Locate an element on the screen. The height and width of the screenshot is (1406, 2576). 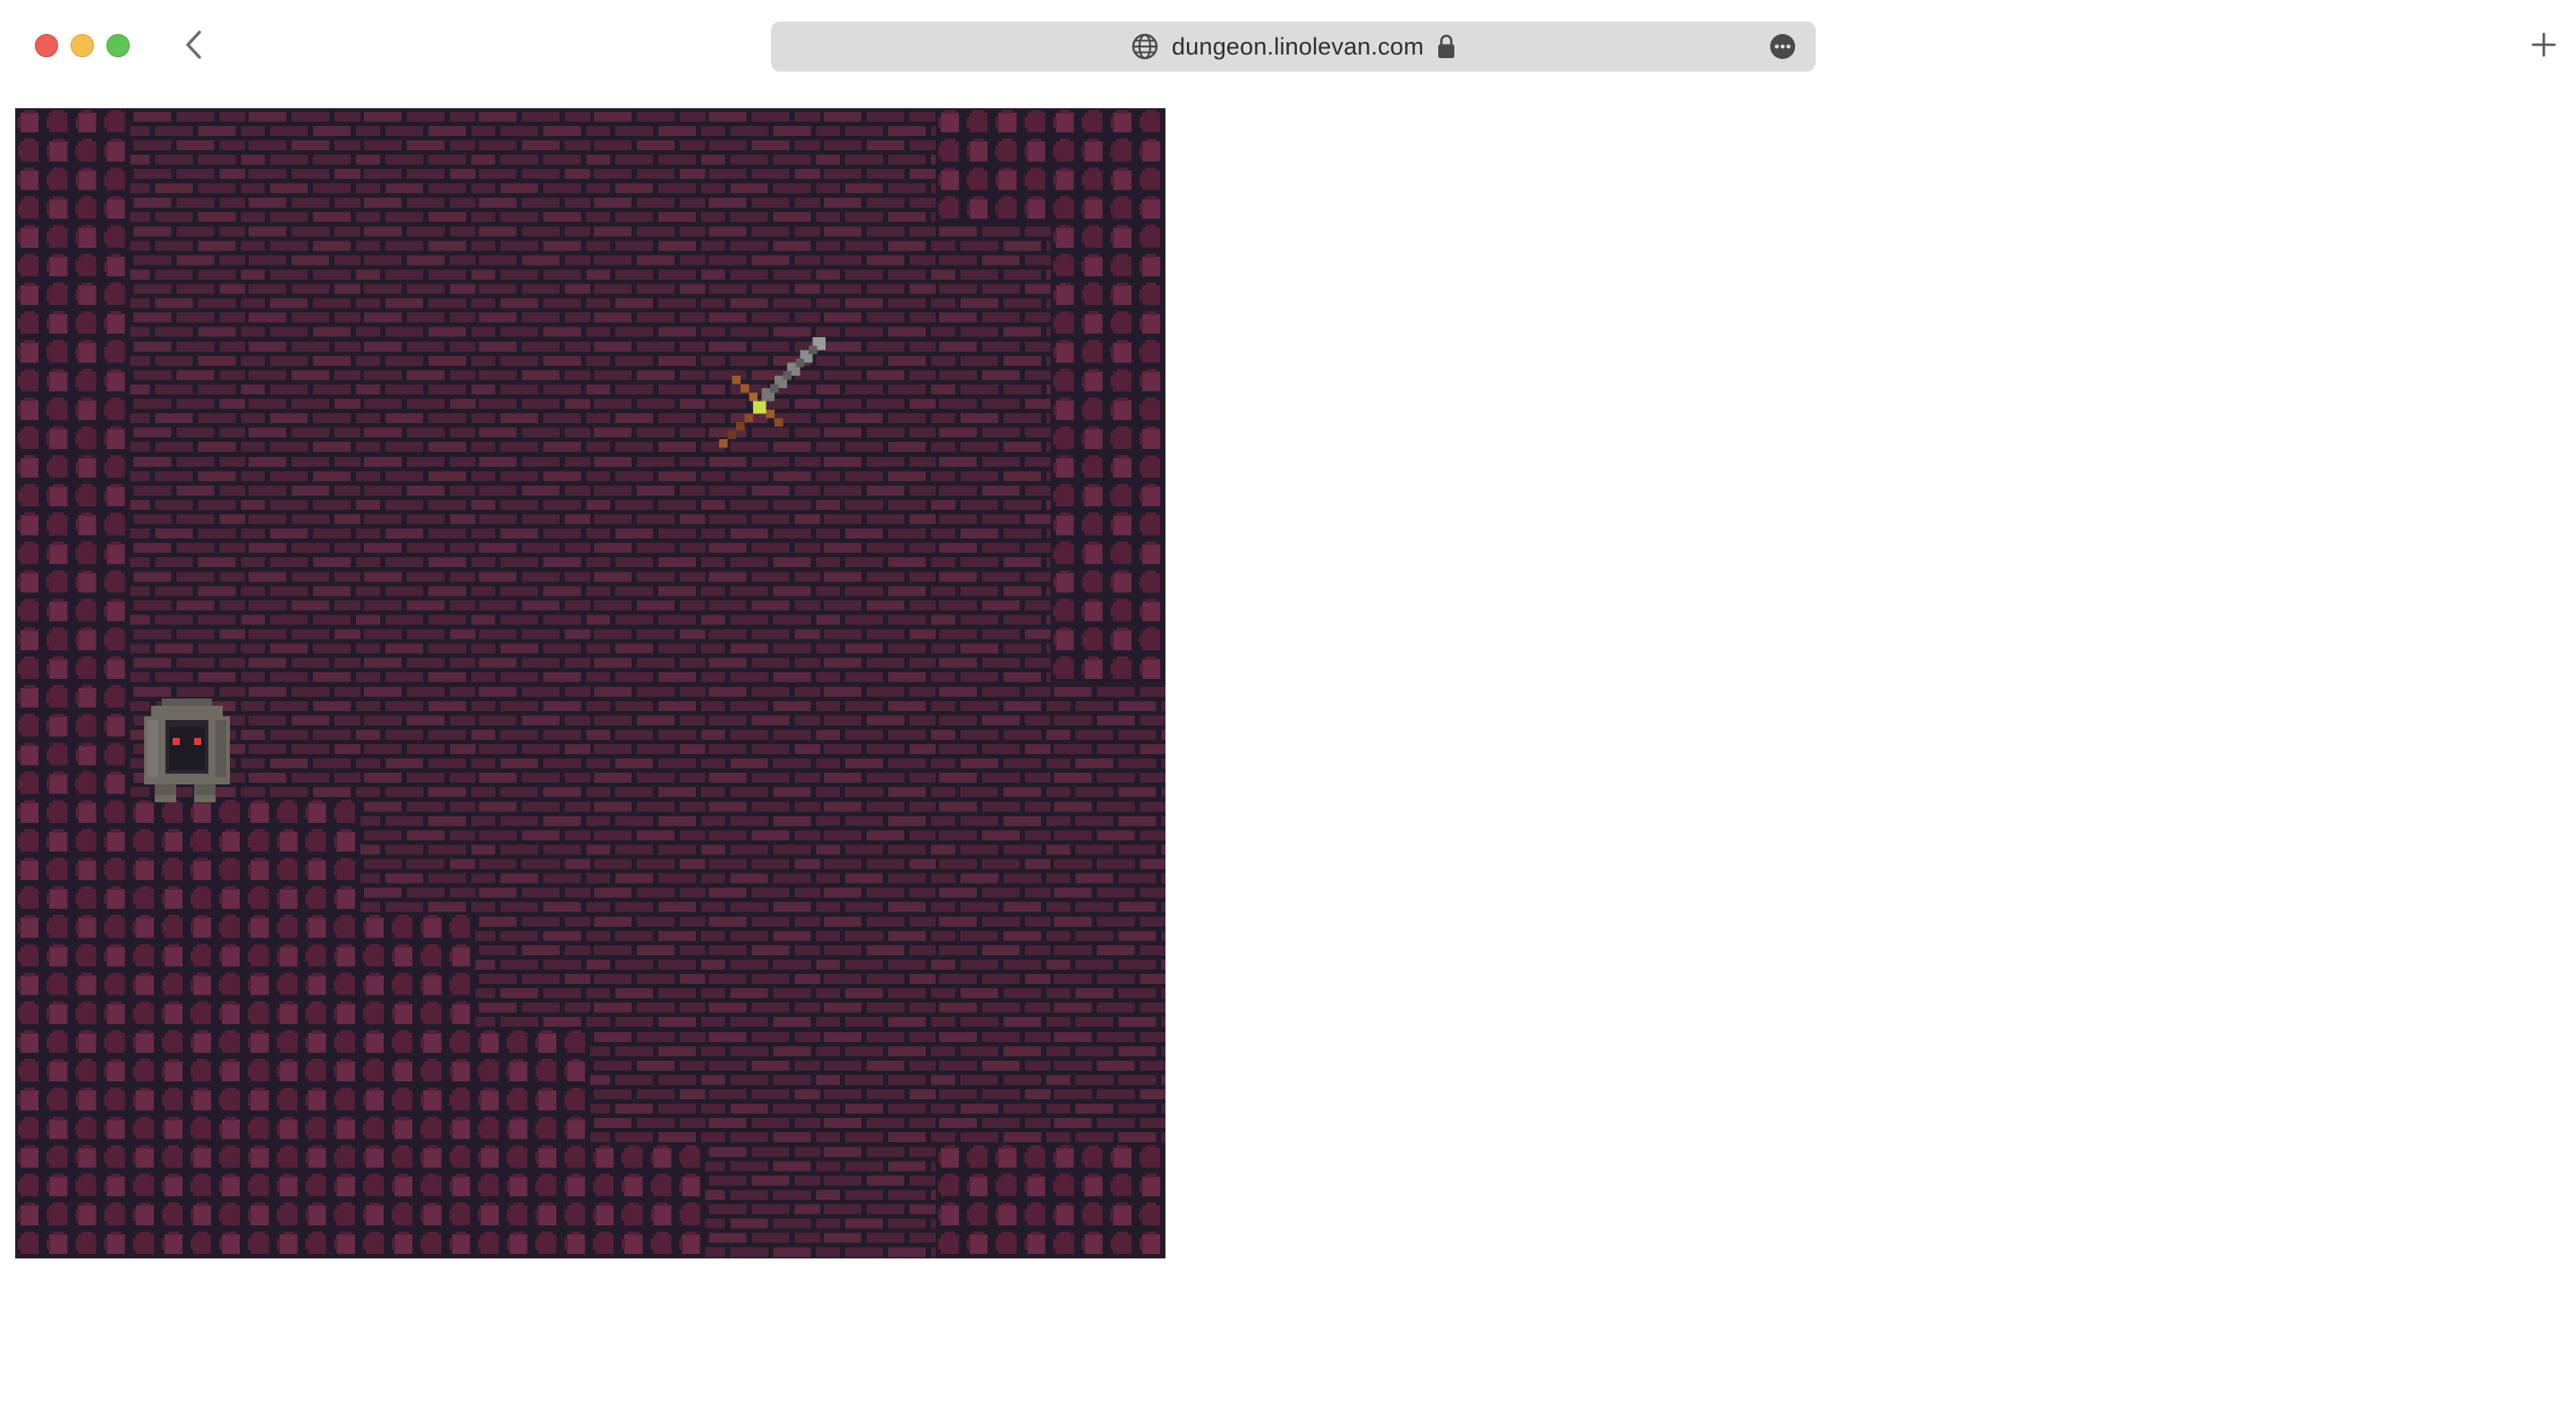
ghost-icon is located at coordinates (186, 753).